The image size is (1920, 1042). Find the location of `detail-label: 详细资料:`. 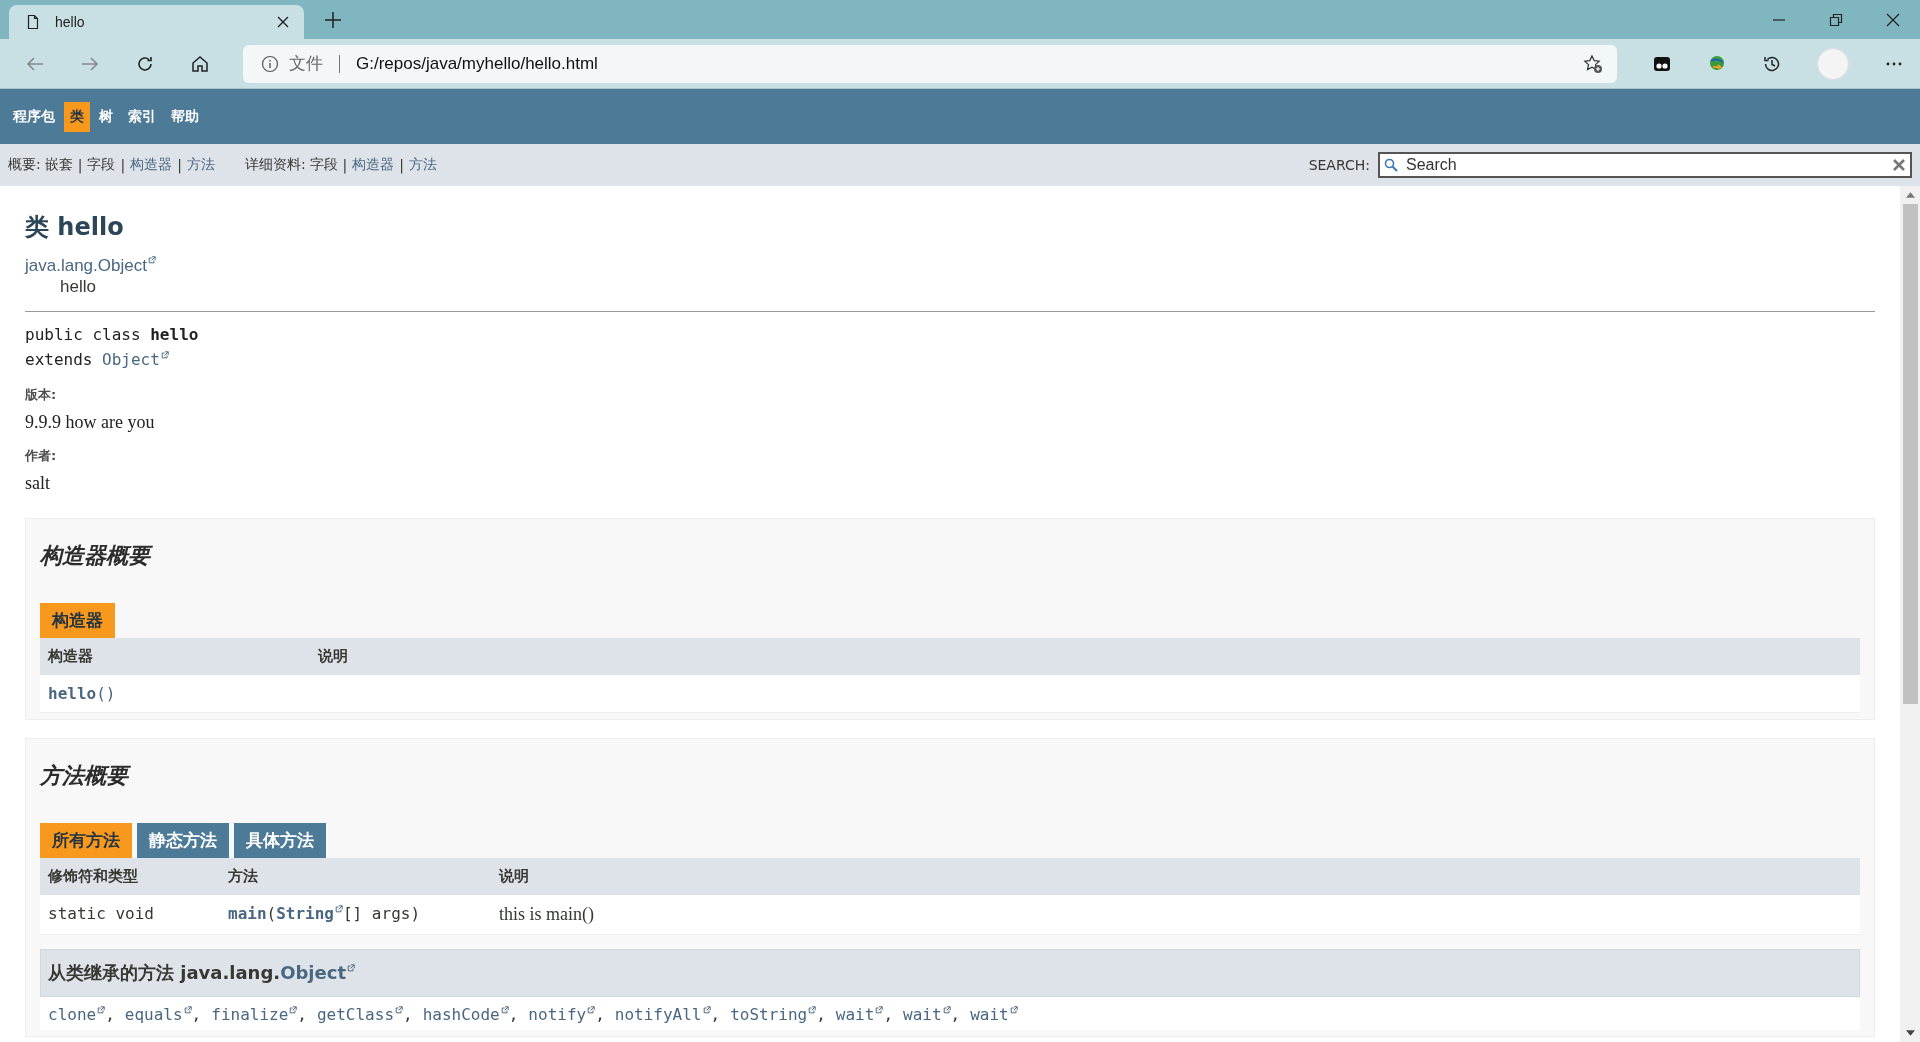

detail-label: 详细资料: is located at coordinates (275, 165).